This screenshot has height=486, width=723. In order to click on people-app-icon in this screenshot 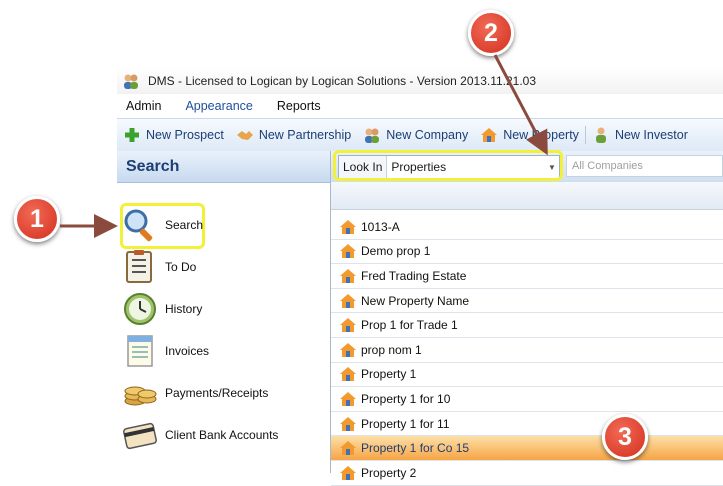, I will do `click(131, 81)`.